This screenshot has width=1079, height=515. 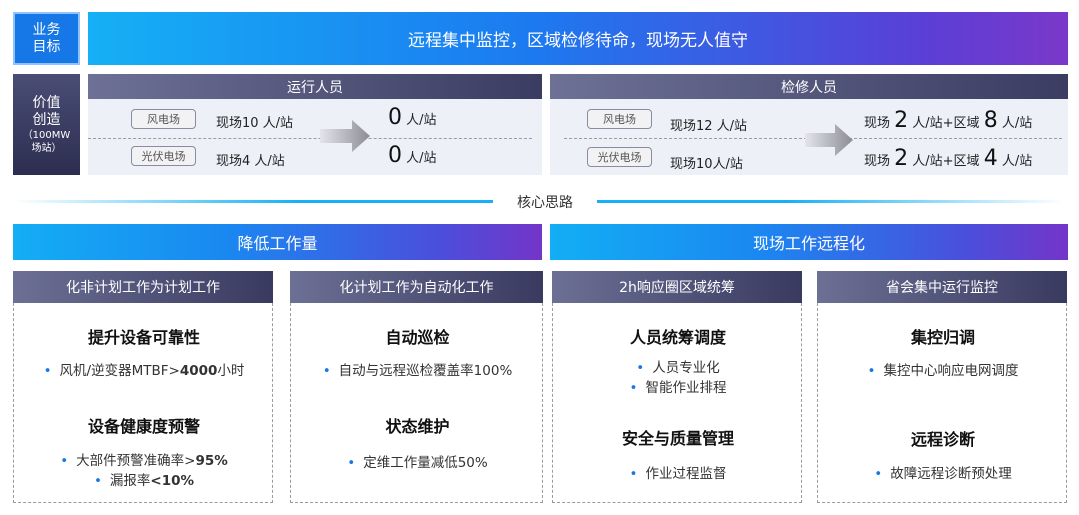 I want to click on card1-bullet2: • 大部件预警准确率>95%, so click(x=144, y=459).